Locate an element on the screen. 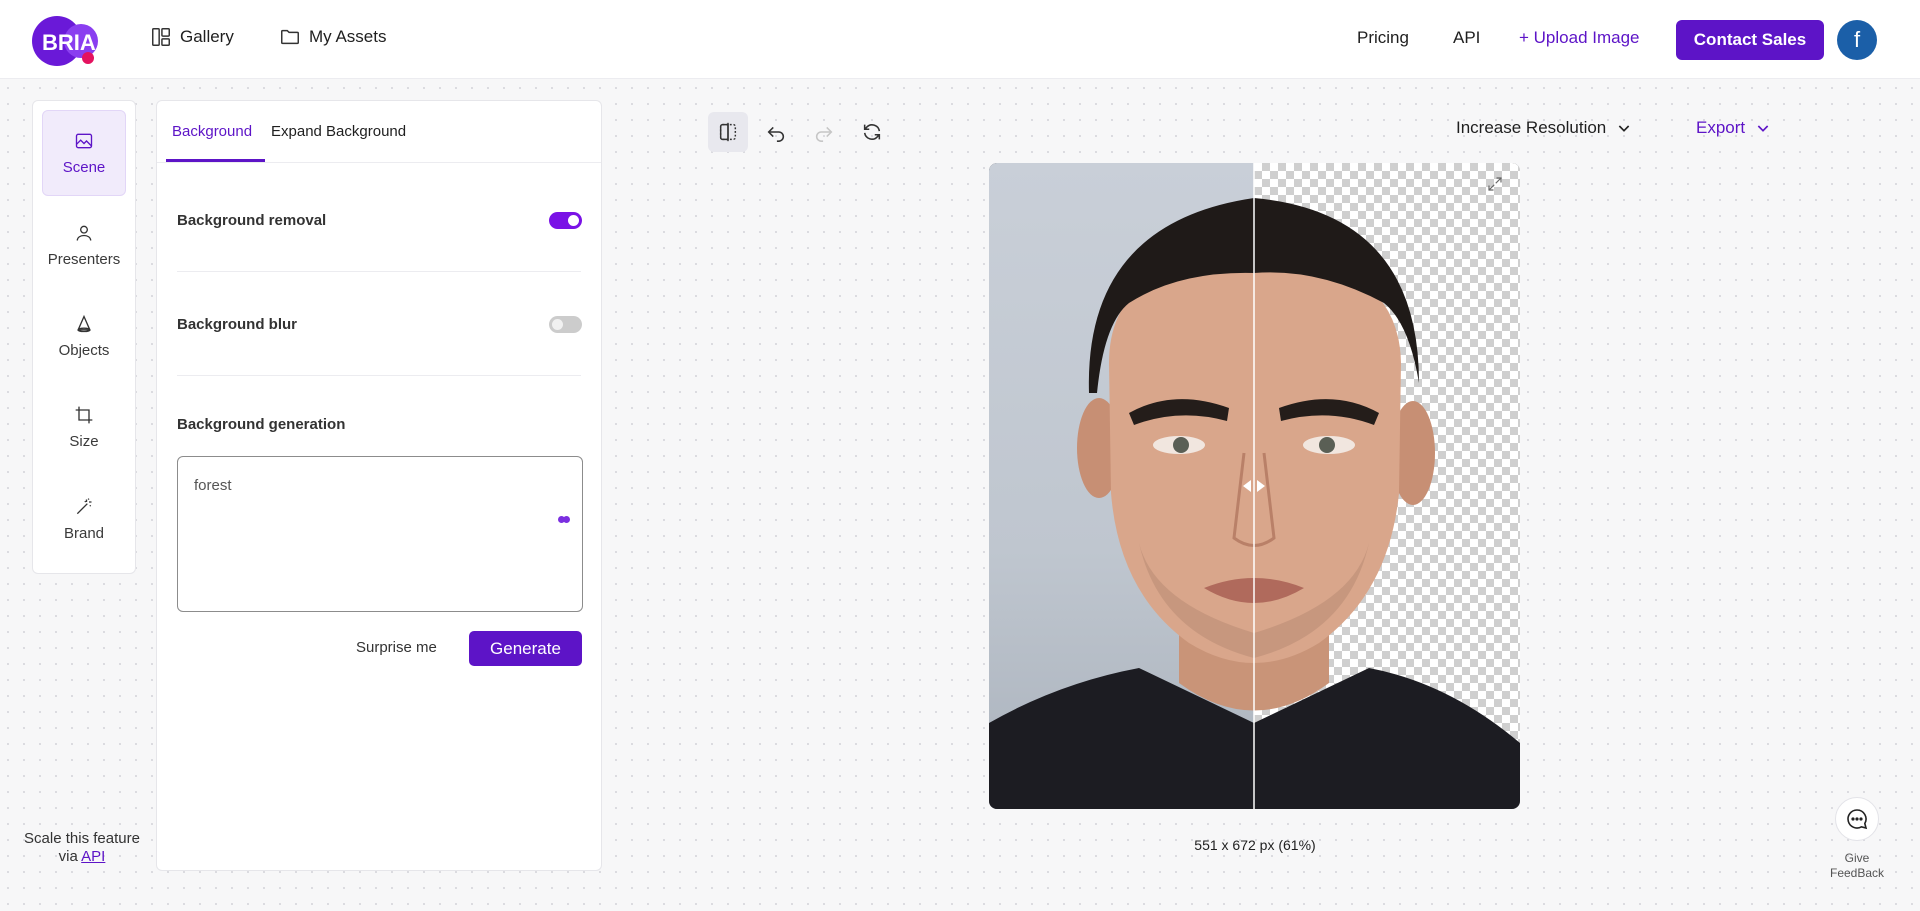  nav-gallery: Gallery is located at coordinates (192, 37).